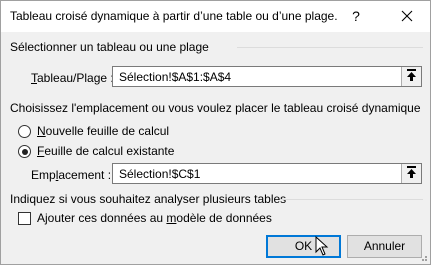 The image size is (431, 265). What do you see at coordinates (303, 246) in the screenshot?
I see `ok-button: OK` at bounding box center [303, 246].